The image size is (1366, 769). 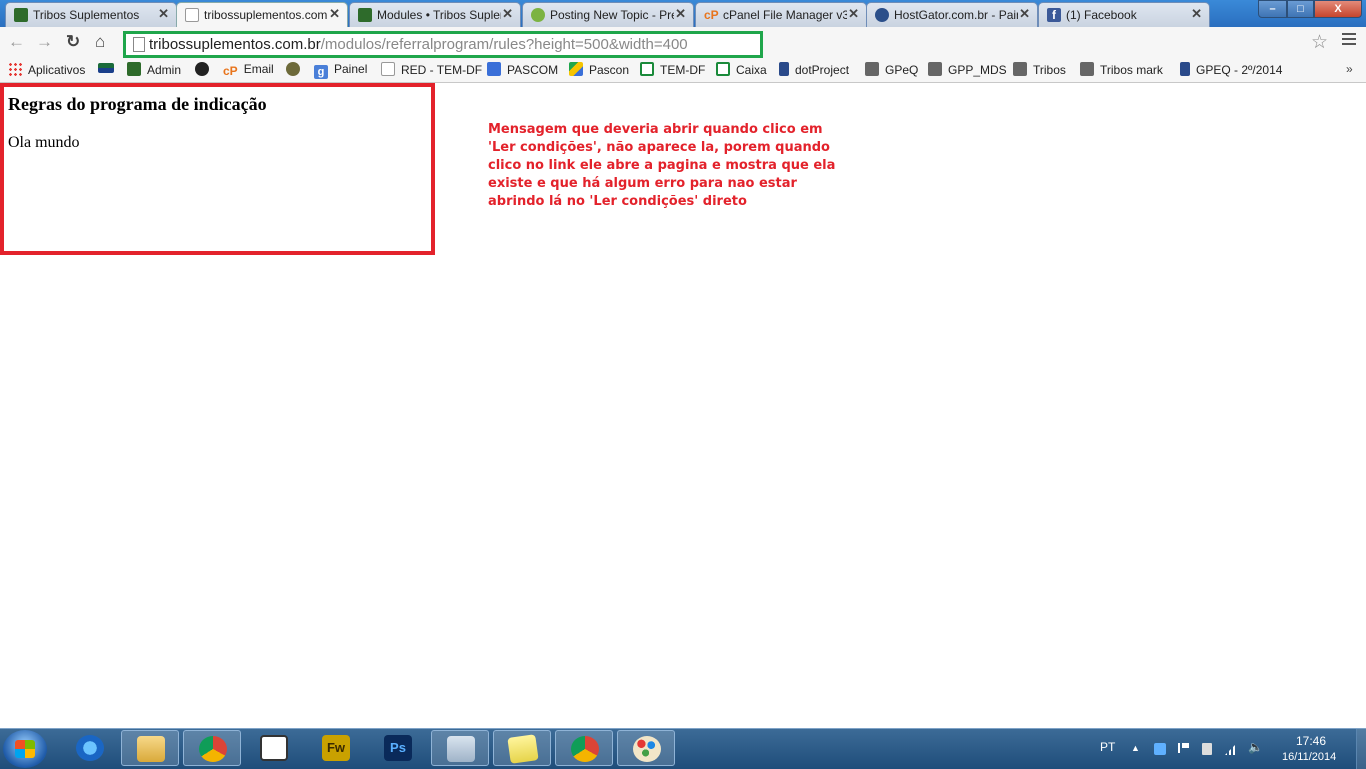 I want to click on back-button: ←, so click(x=16, y=42).